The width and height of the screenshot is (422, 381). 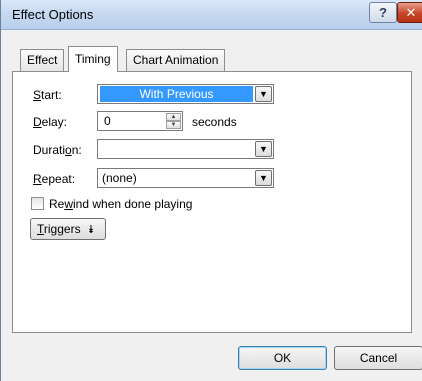 What do you see at coordinates (282, 358) in the screenshot?
I see `ok-button: OK` at bounding box center [282, 358].